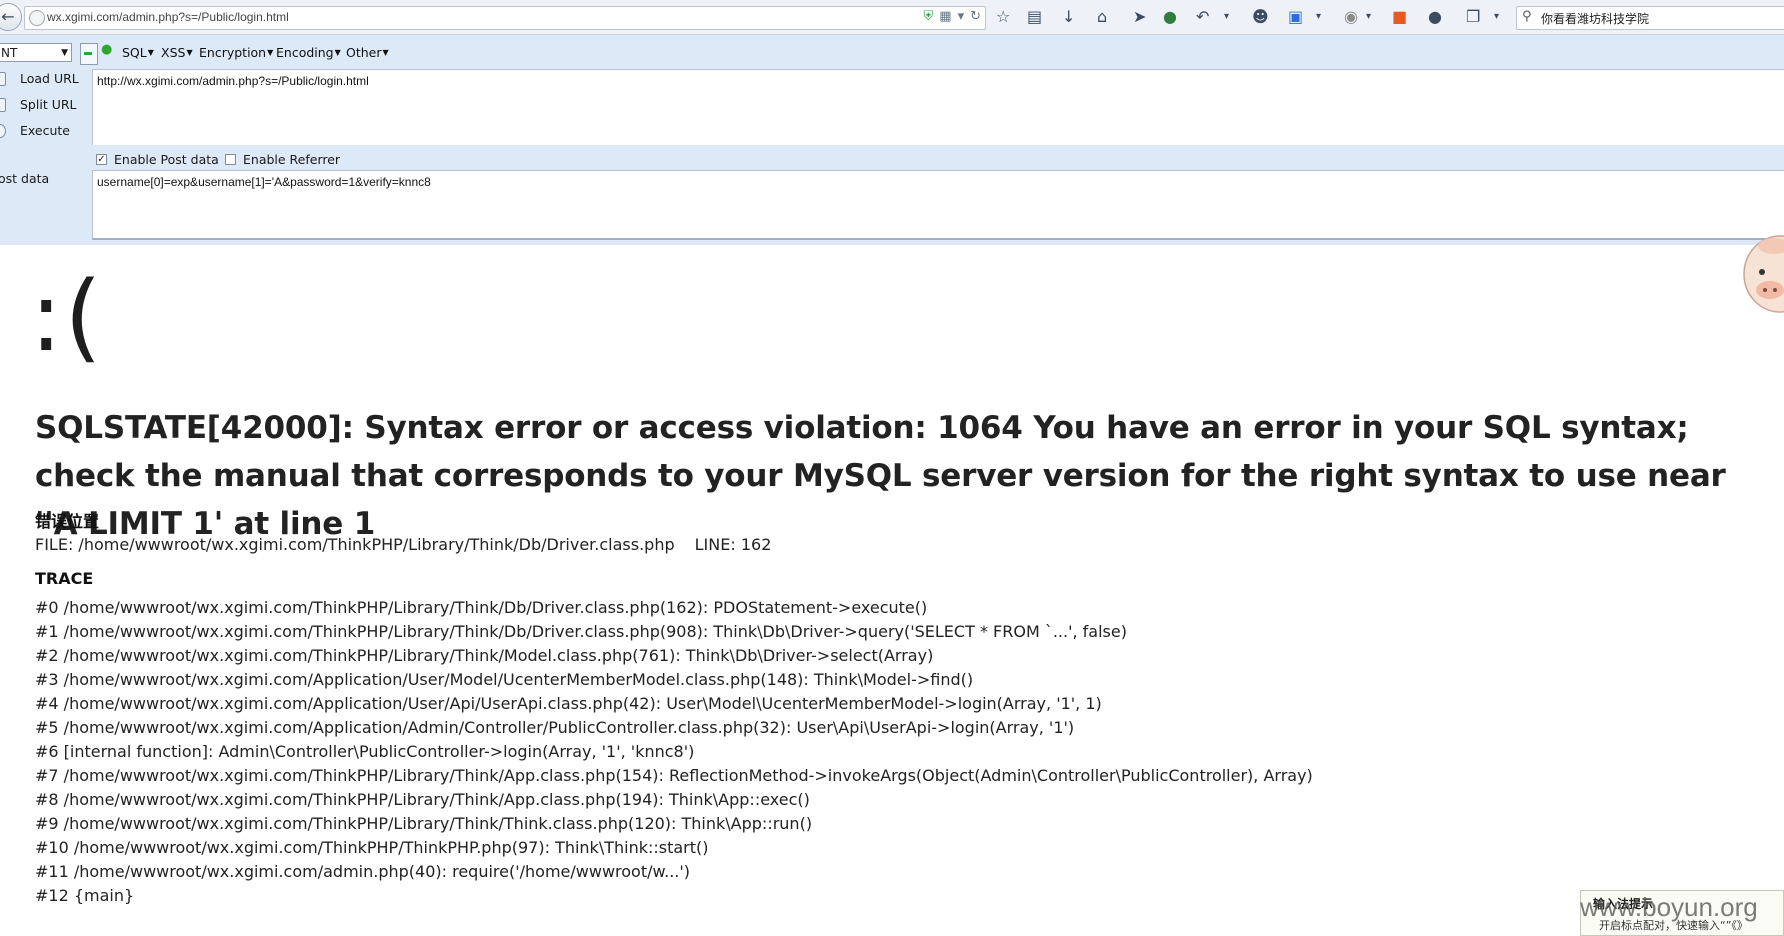 Image resolution: width=1784 pixels, height=936 pixels. Describe the element at coordinates (1669, 907) in the screenshot. I see `watermark: www.boyun.org` at that location.